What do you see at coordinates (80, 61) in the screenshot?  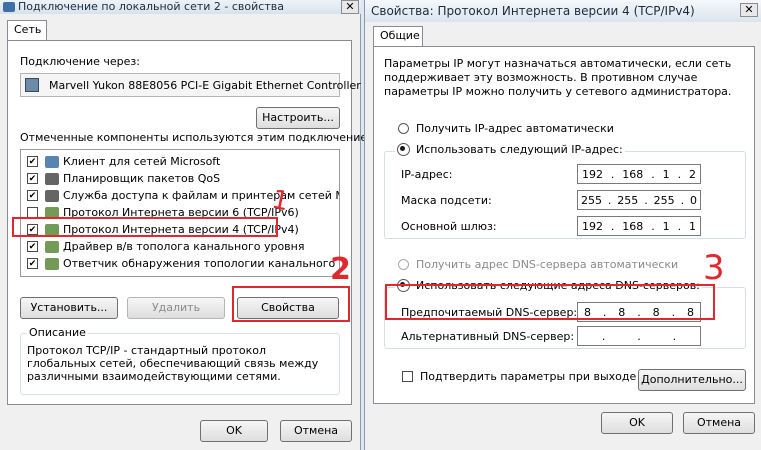 I see `connect-via-label: Подключение через:` at bounding box center [80, 61].